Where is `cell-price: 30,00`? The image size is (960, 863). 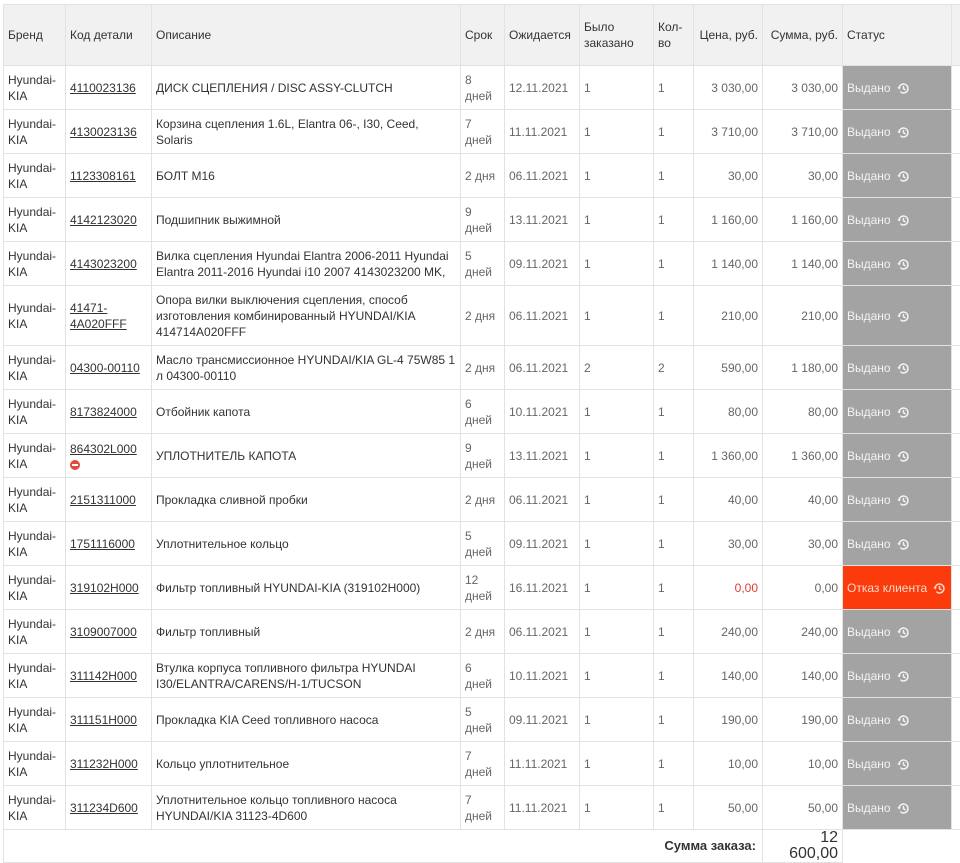
cell-price: 30,00 is located at coordinates (728, 543).